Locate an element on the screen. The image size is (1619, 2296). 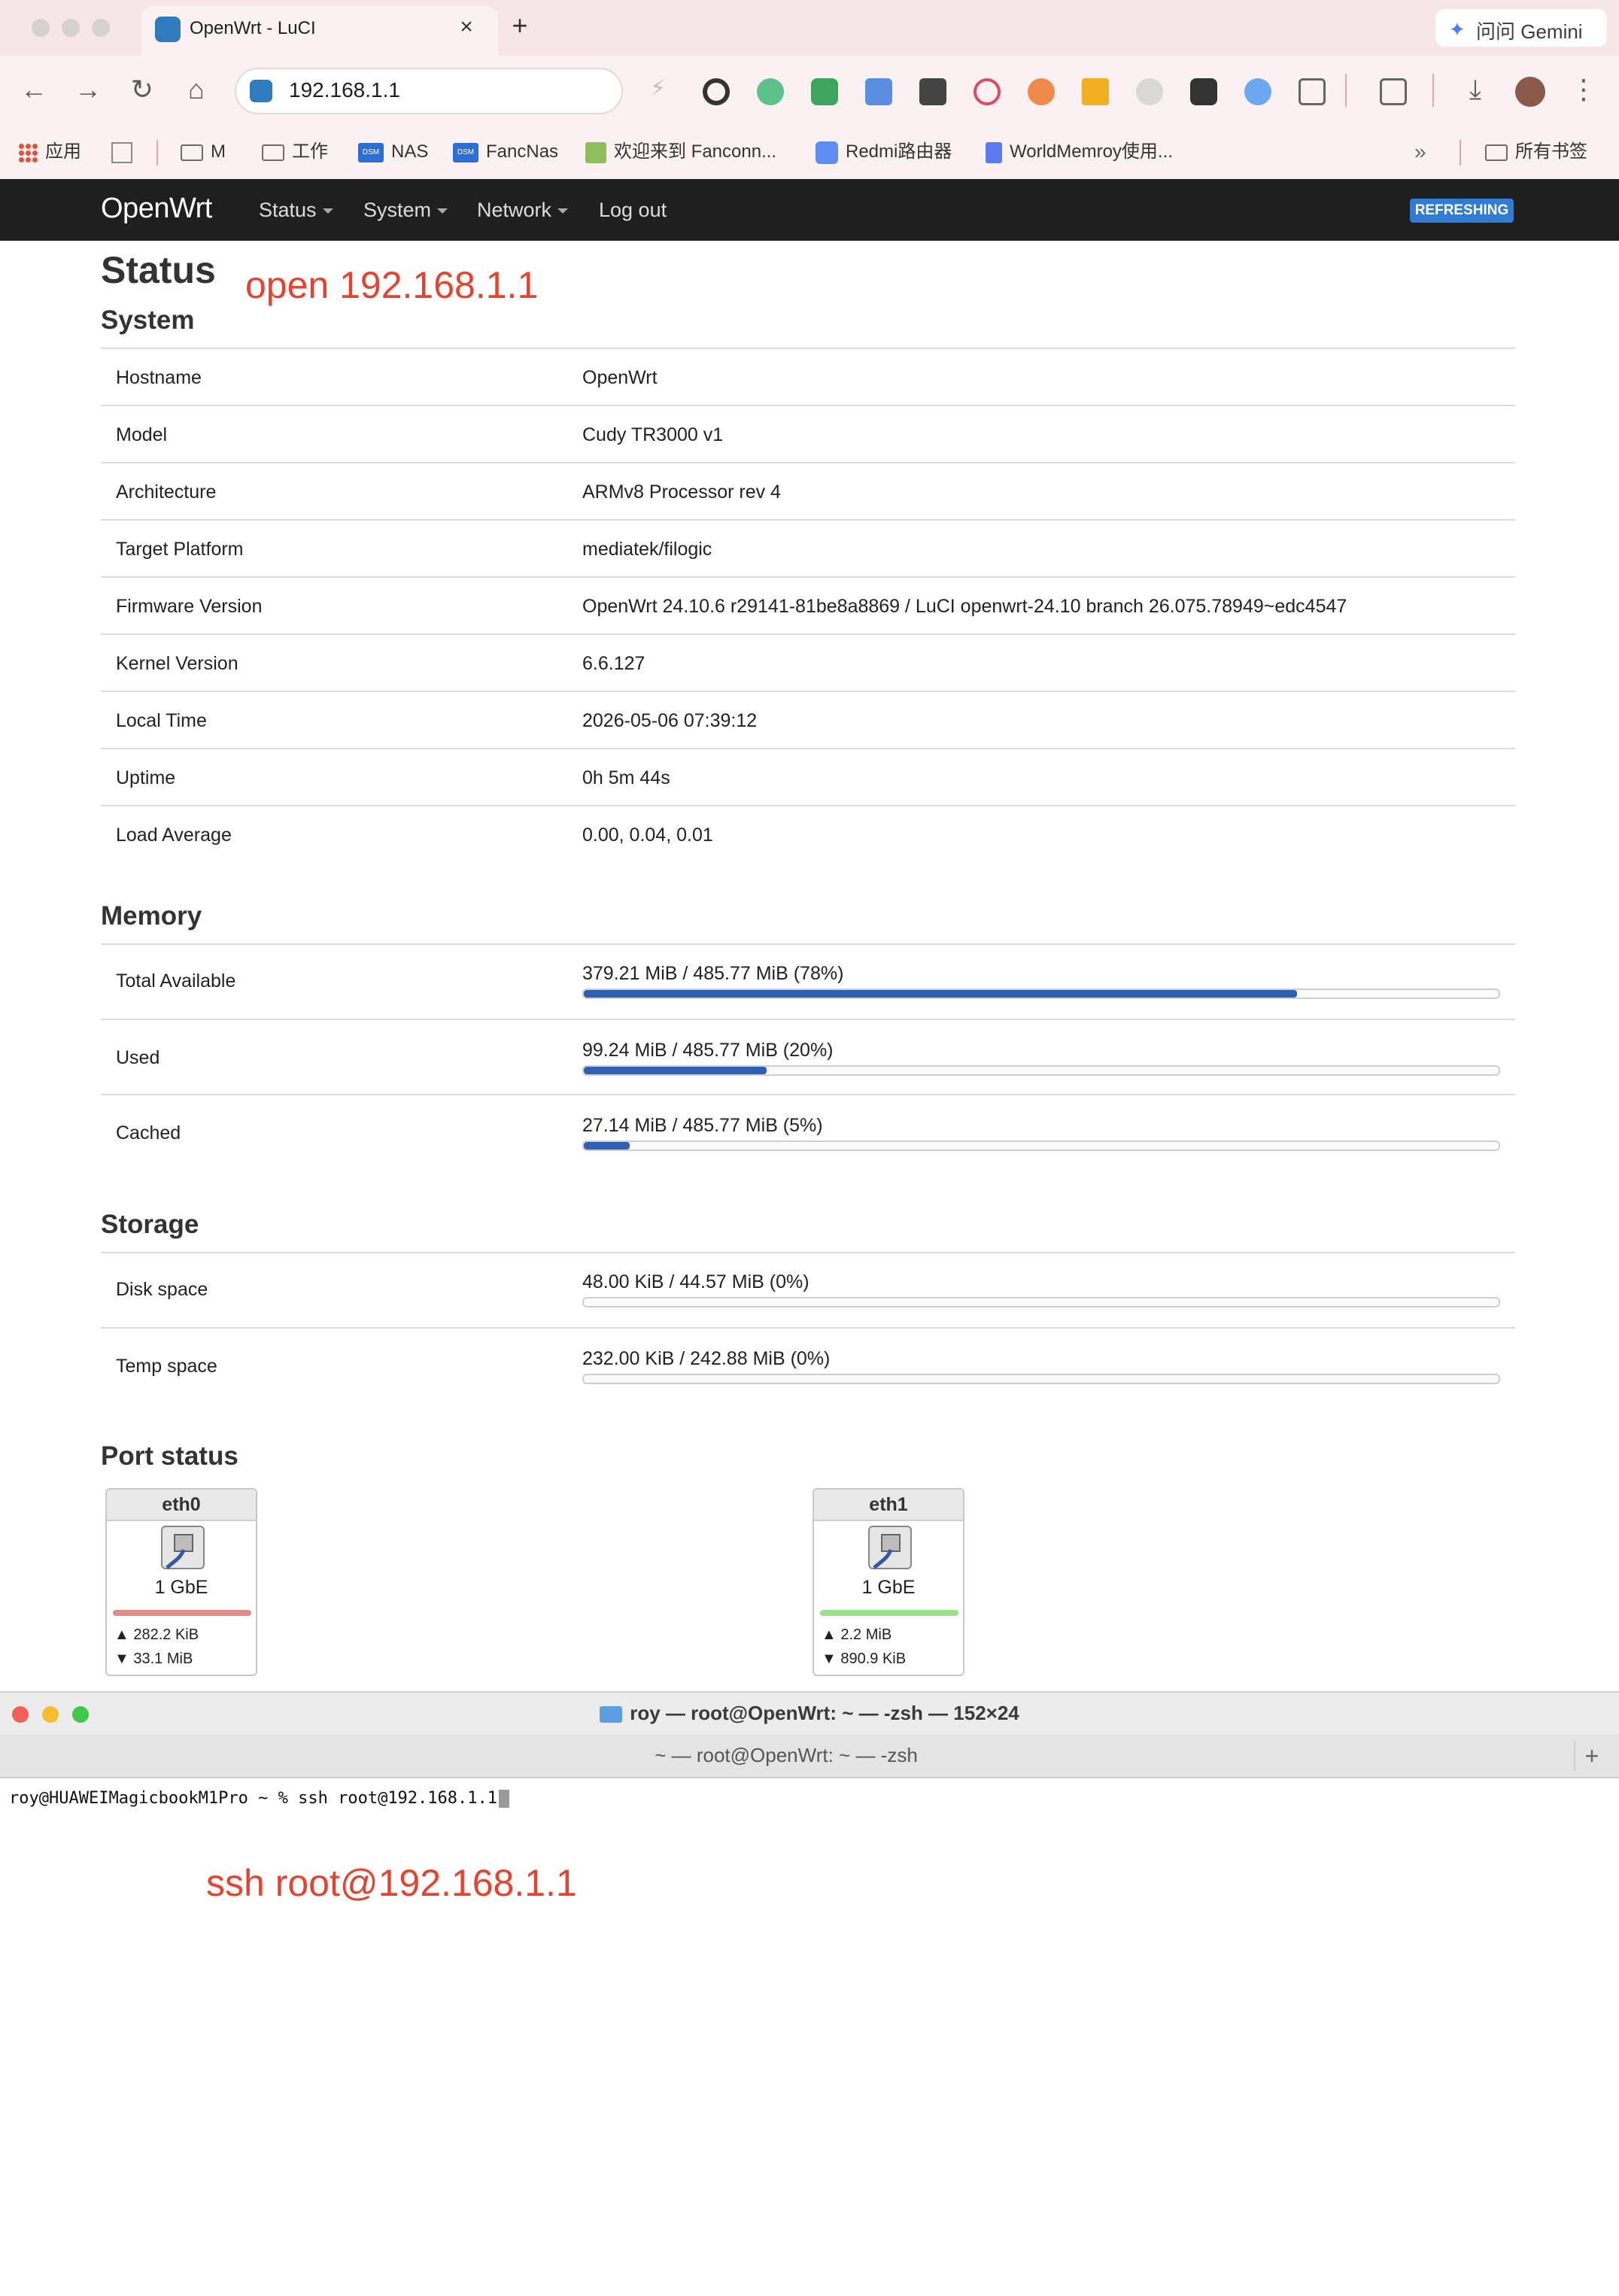
terminal-new-tab-icon: + is located at coordinates (1591, 1756).